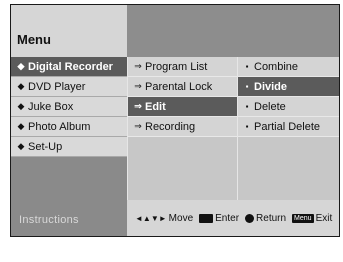 The height and width of the screenshot is (262, 343). Describe the element at coordinates (271, 86) in the screenshot. I see `edit-option-label: Divide` at that location.